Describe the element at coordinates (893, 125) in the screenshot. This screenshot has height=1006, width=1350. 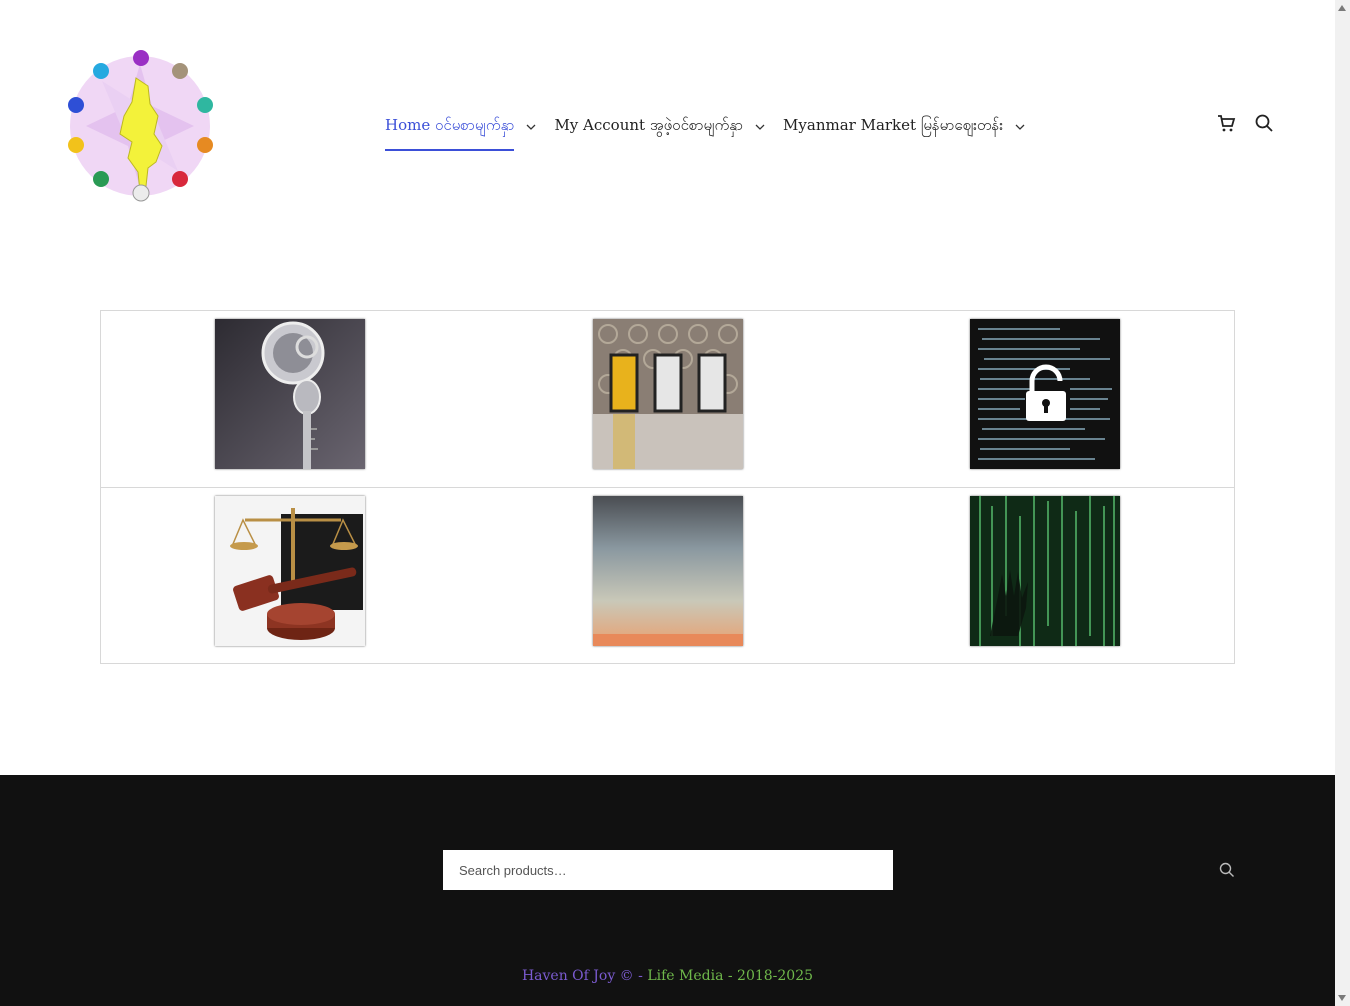
I see `nav-label: Myanmar Market မြန်မာဈေးတန်း` at that location.